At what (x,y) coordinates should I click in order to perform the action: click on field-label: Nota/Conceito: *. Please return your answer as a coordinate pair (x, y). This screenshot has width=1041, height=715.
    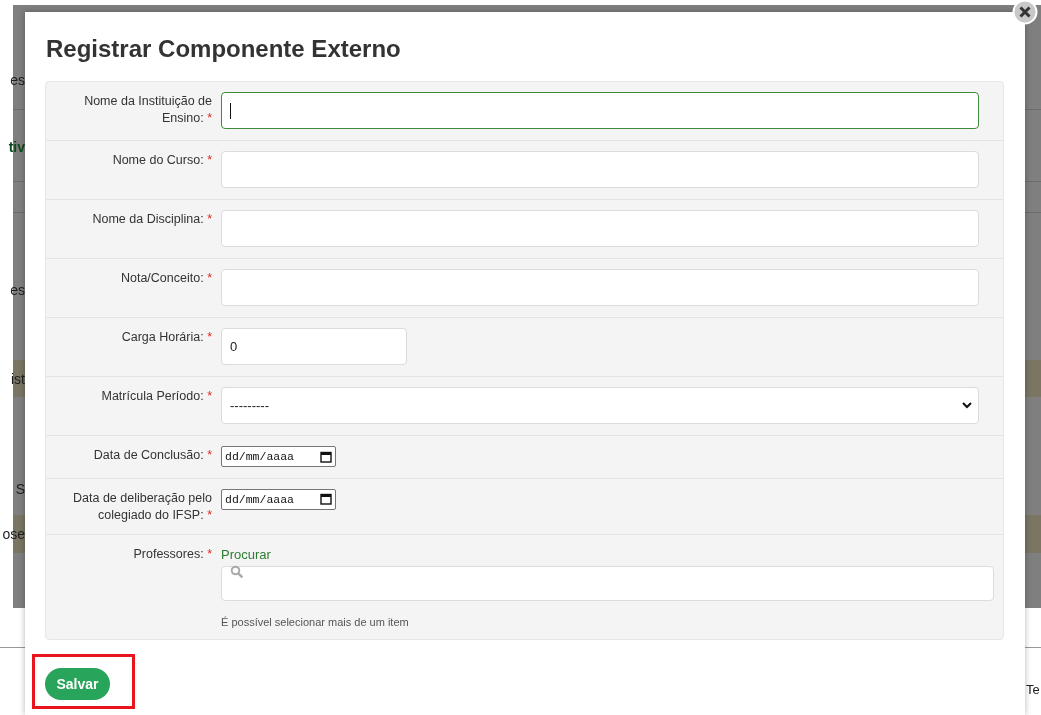
    Looking at the image, I should click on (165, 278).